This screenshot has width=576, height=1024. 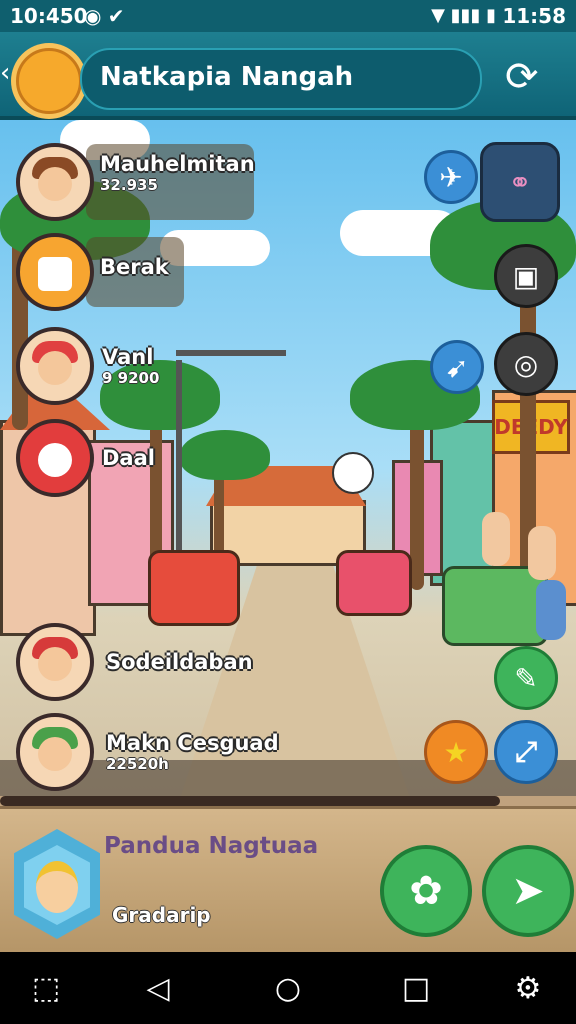 I want to click on screenshot-icon: ⬚, so click(x=46, y=988).